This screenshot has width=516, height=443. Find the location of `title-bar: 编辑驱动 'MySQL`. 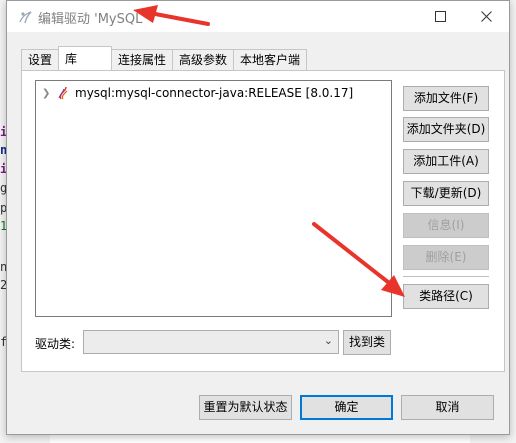

title-bar: 编辑驱动 'MySQL is located at coordinates (258, 16).